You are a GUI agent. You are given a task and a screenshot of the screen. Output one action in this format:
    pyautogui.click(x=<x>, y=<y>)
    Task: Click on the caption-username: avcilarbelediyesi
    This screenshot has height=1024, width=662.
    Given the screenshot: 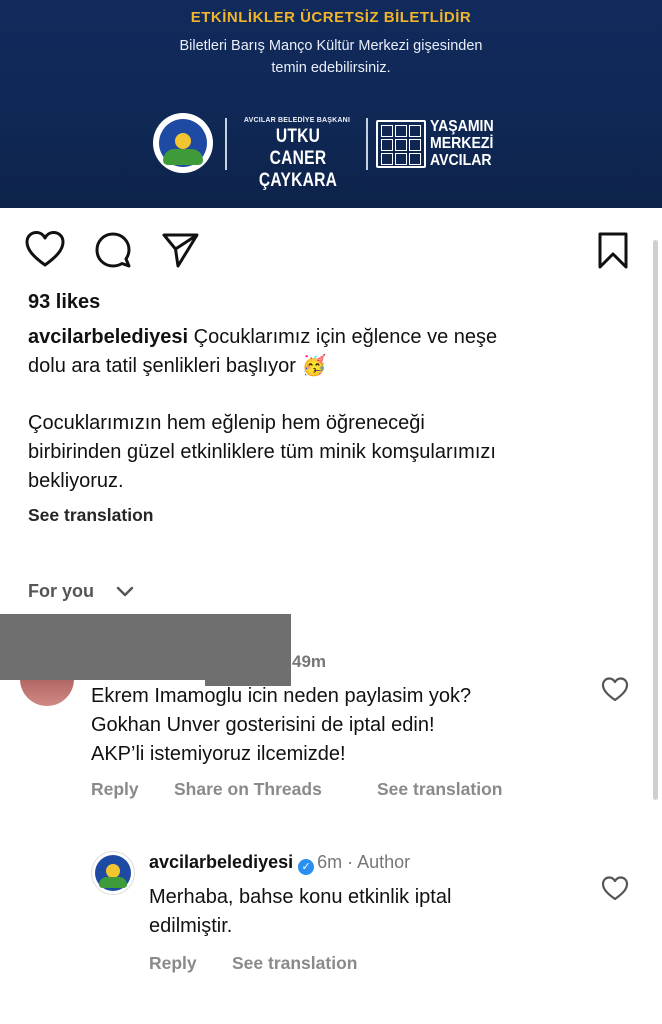 What is the action you would take?
    pyautogui.click(x=108, y=337)
    